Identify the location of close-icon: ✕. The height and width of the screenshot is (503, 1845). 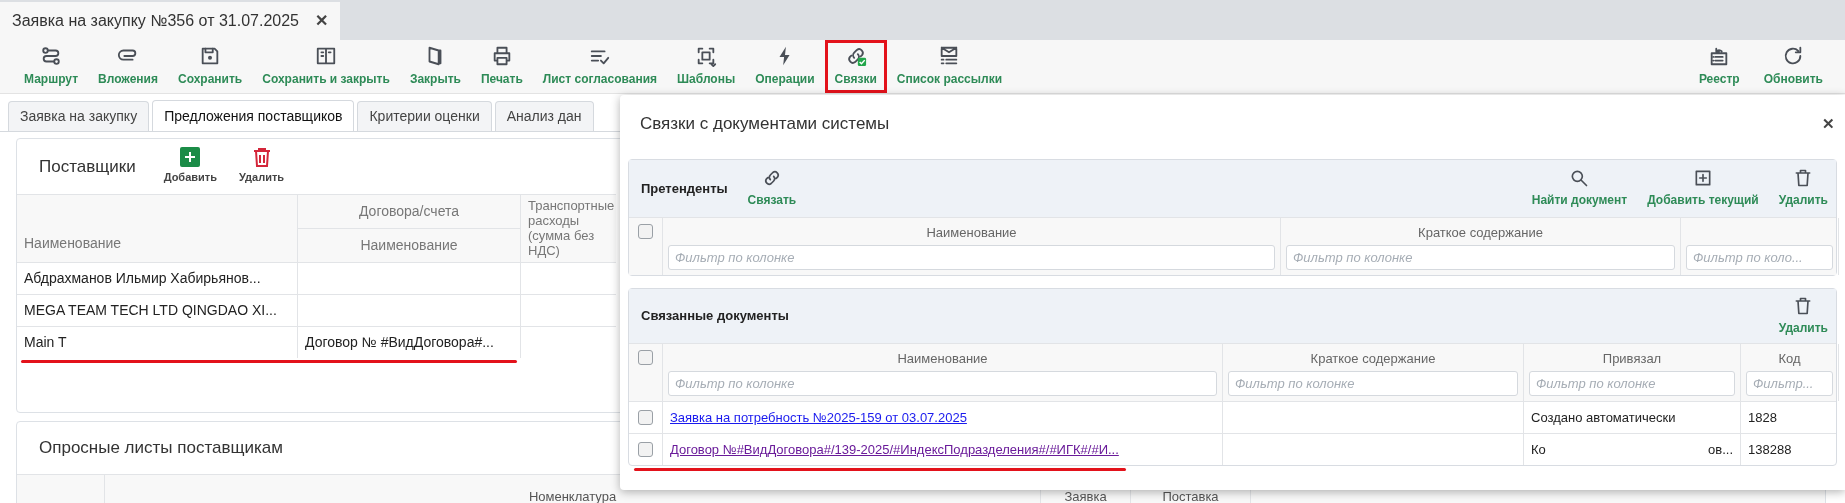
(321, 21).